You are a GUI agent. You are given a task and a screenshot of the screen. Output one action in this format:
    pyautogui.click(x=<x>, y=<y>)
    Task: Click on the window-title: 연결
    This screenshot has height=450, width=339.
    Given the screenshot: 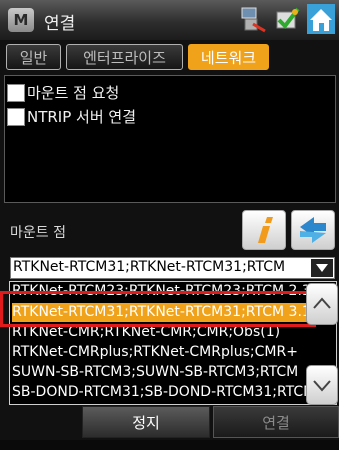 What is the action you would take?
    pyautogui.click(x=60, y=24)
    